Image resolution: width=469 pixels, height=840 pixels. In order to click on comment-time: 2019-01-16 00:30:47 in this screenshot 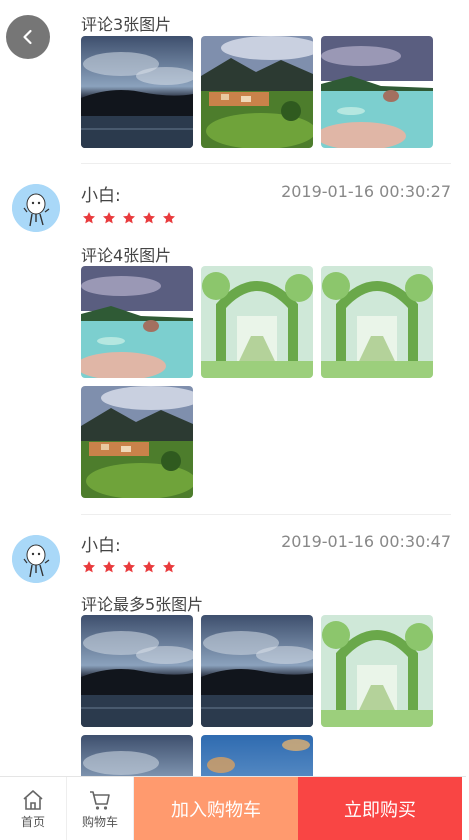, I will do `click(366, 541)`.